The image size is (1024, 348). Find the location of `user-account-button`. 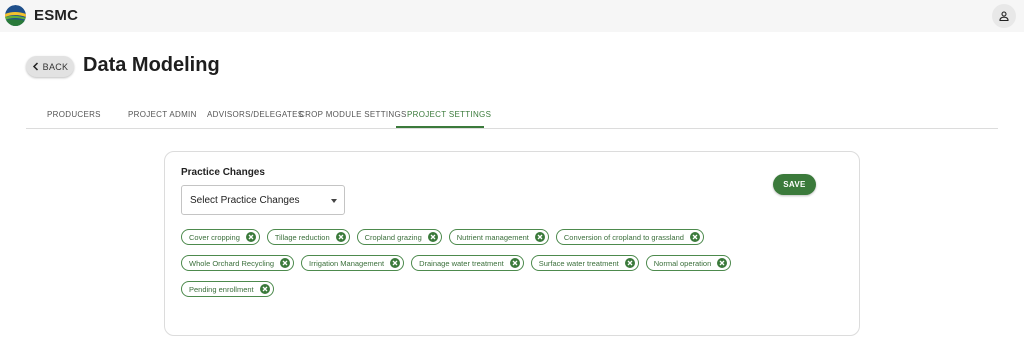

user-account-button is located at coordinates (1004, 16).